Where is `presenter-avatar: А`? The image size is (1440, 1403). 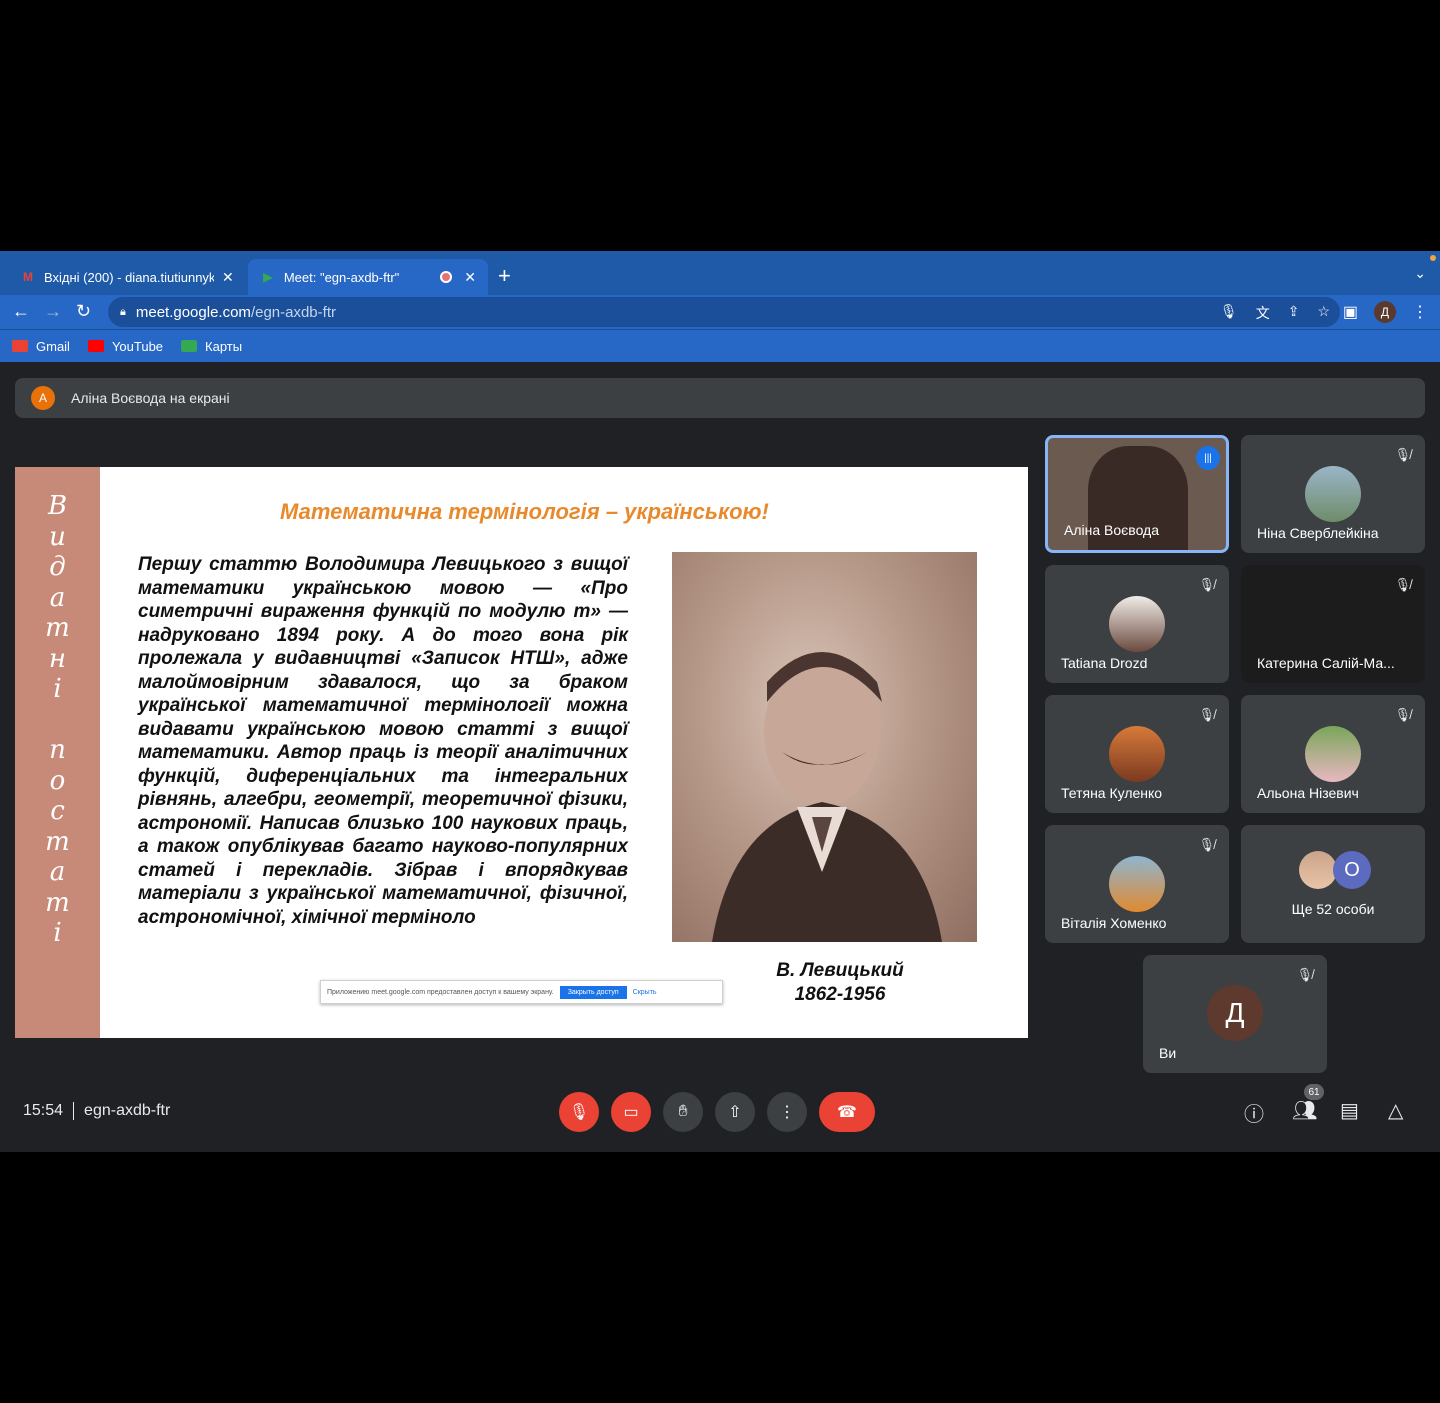
presenter-avatar: А is located at coordinates (43, 398).